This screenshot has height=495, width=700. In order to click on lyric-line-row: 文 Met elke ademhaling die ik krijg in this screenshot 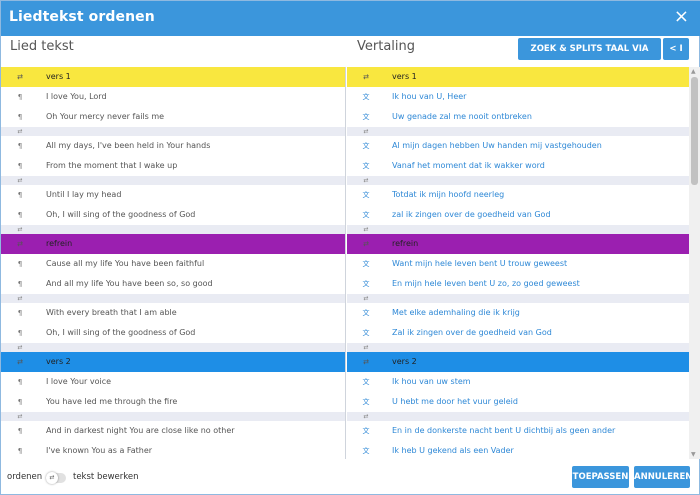, I will do `click(518, 313)`.